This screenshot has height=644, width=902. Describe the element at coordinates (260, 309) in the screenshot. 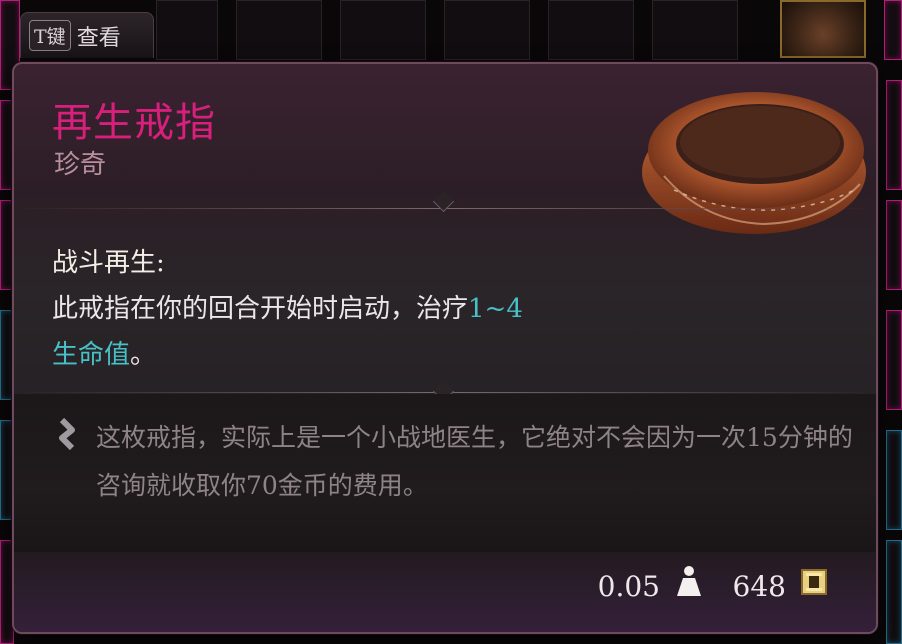

I see `effect-text: 此戒指在你的回合开始时启动，治疗` at that location.